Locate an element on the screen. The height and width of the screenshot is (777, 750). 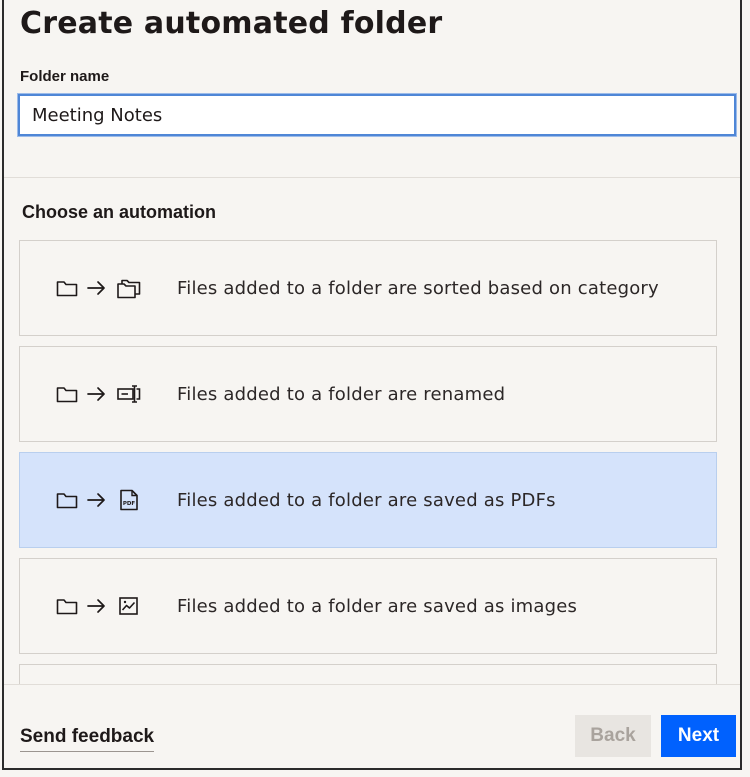
rename-icon is located at coordinates (129, 394).